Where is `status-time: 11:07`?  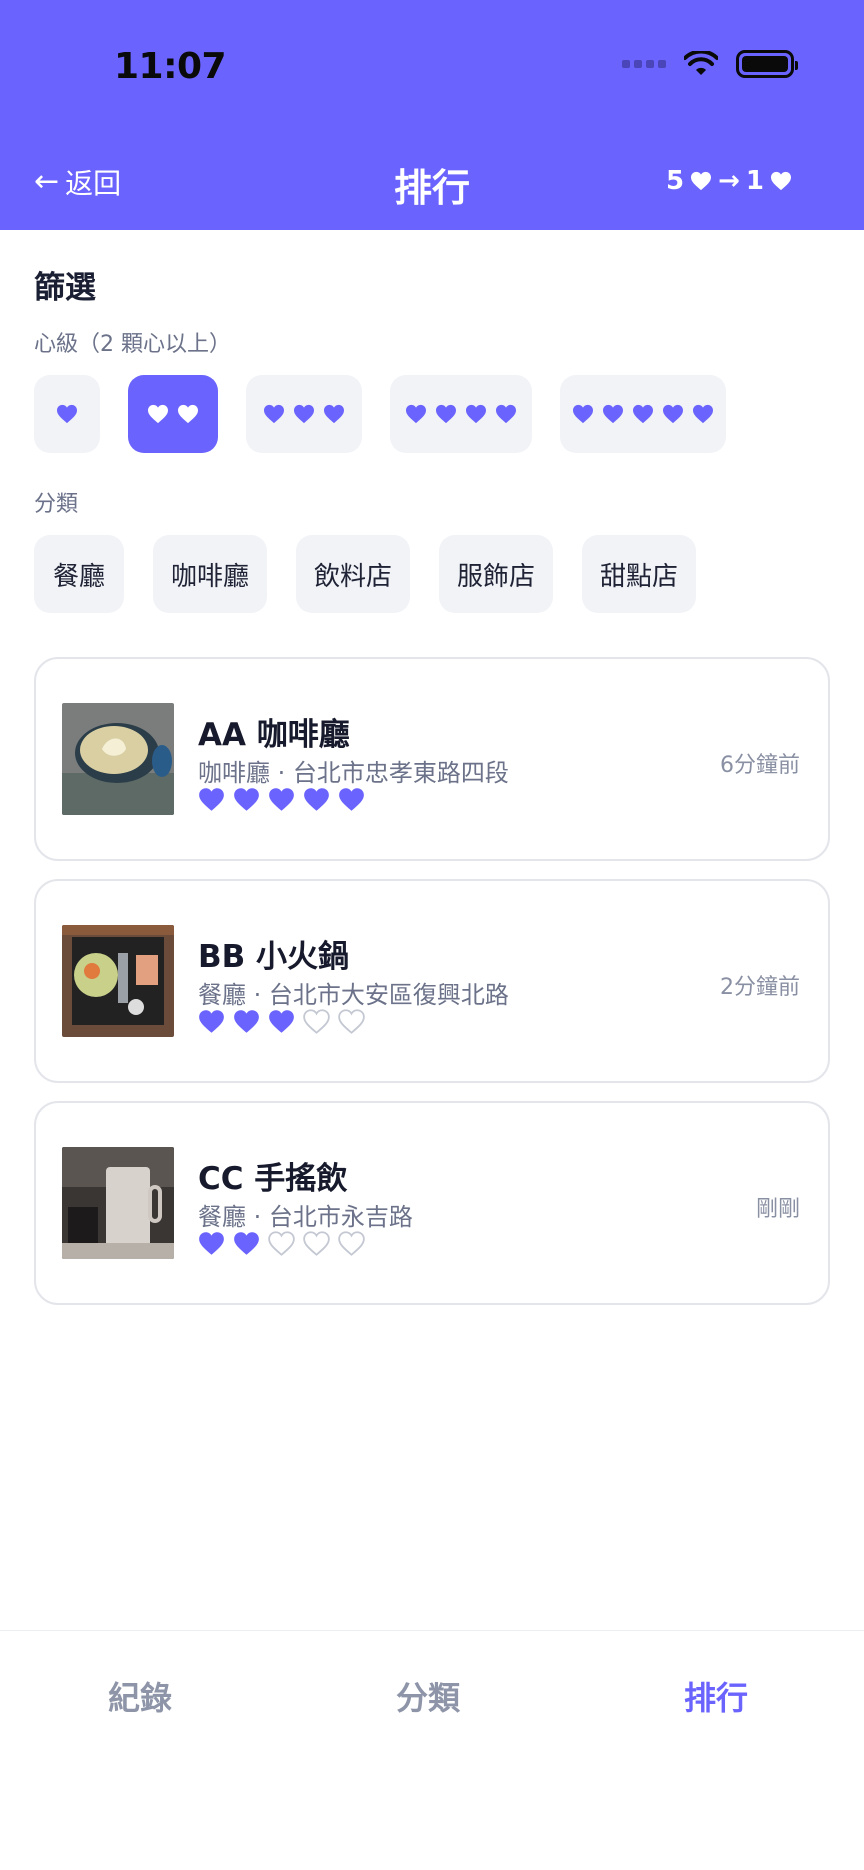
status-time: 11:07 is located at coordinates (170, 66).